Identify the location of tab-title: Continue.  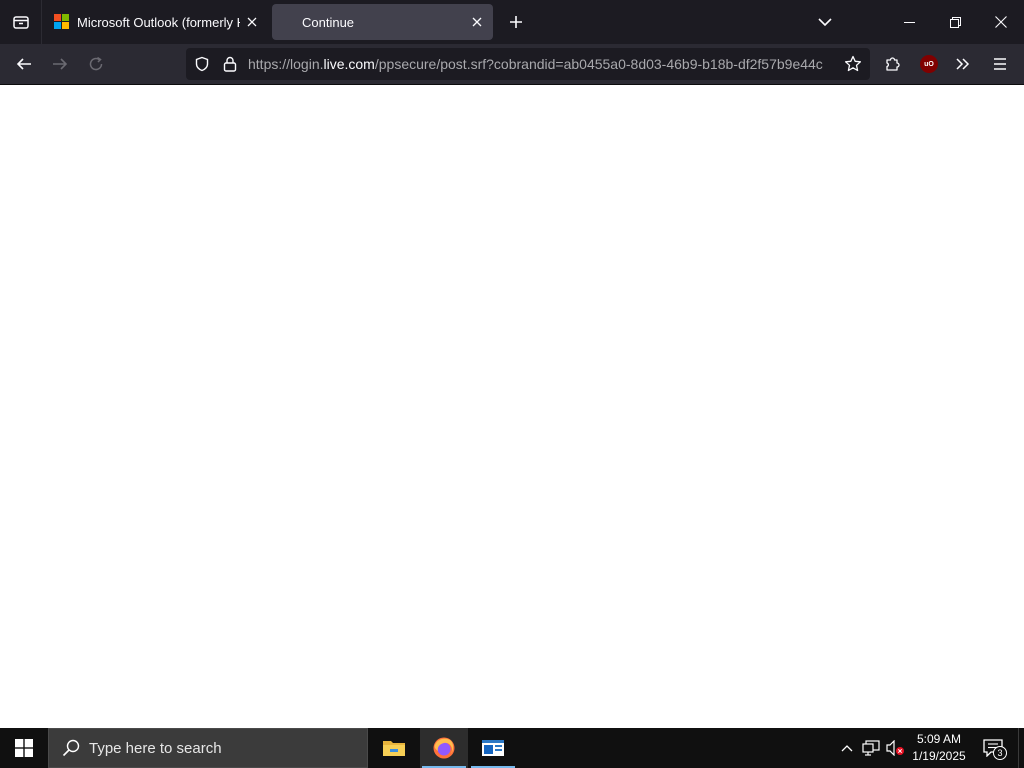
(328, 22).